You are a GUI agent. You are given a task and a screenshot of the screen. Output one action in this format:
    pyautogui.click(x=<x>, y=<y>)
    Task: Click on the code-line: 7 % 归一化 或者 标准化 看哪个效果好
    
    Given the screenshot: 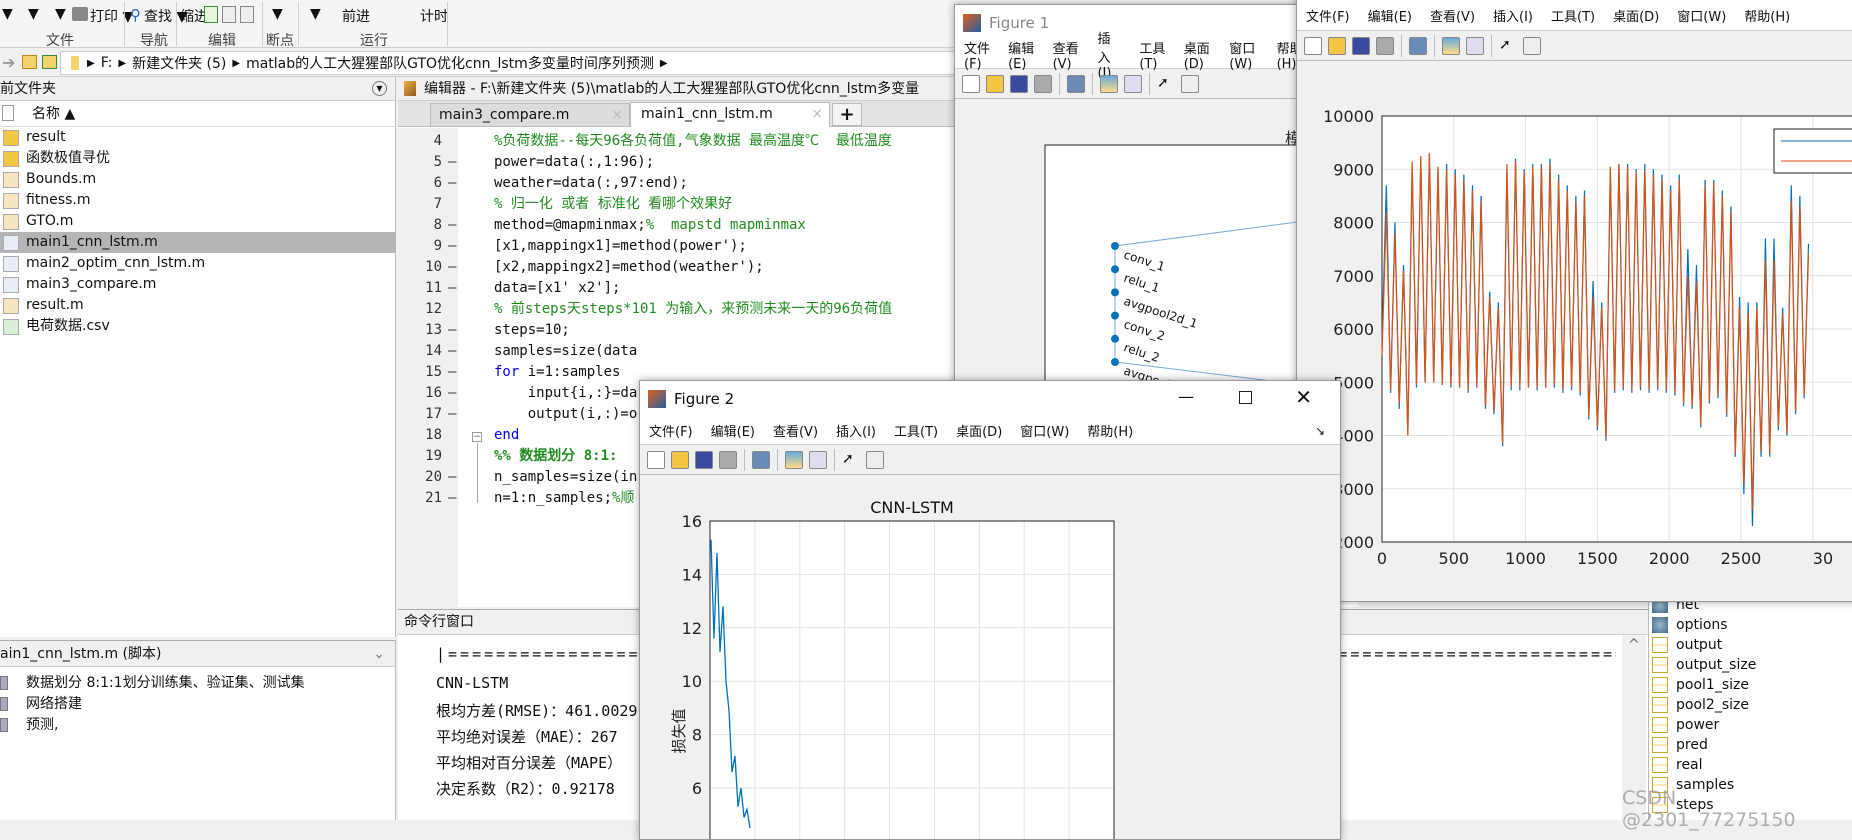 What is the action you would take?
    pyautogui.click(x=678, y=204)
    